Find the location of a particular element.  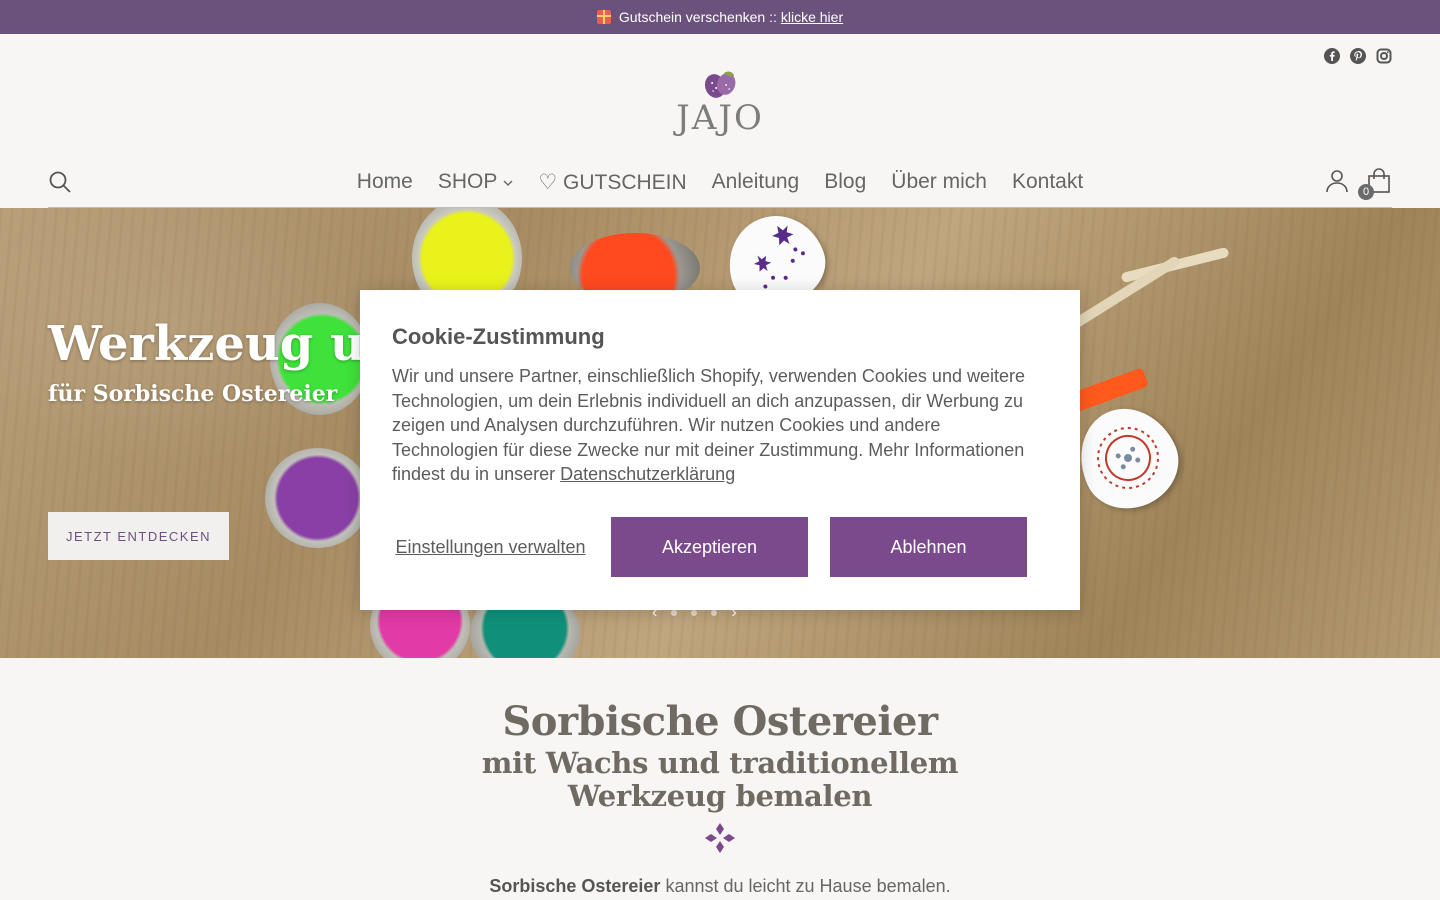

nav-anleitung-label: Anleitung is located at coordinates (755, 181).